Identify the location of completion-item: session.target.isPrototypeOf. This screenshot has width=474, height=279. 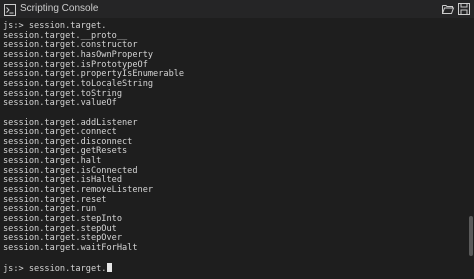
(75, 64).